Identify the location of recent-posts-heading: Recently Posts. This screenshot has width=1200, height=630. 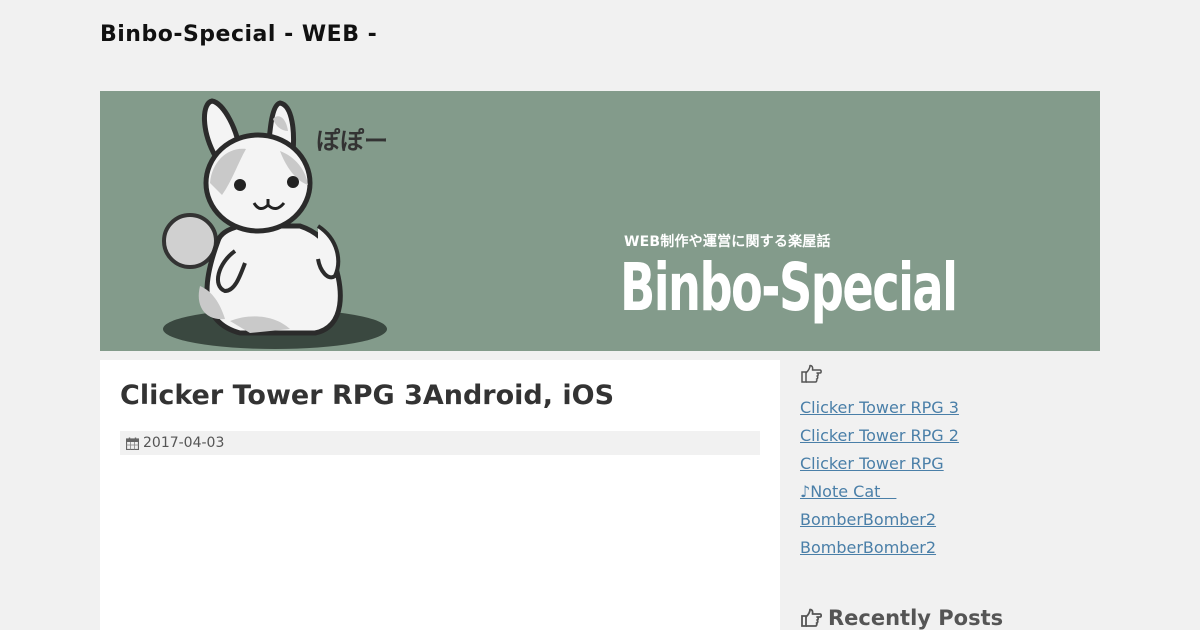
(901, 618).